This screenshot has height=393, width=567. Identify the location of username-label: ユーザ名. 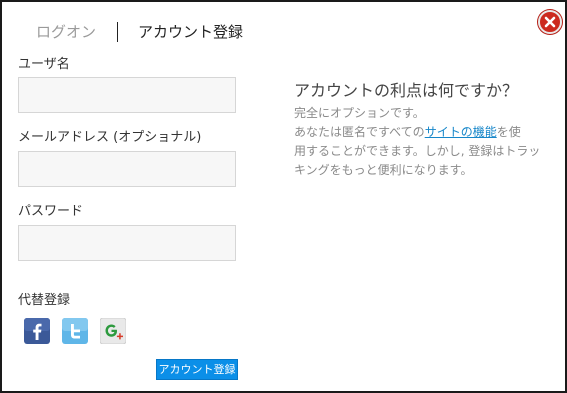
(44, 64).